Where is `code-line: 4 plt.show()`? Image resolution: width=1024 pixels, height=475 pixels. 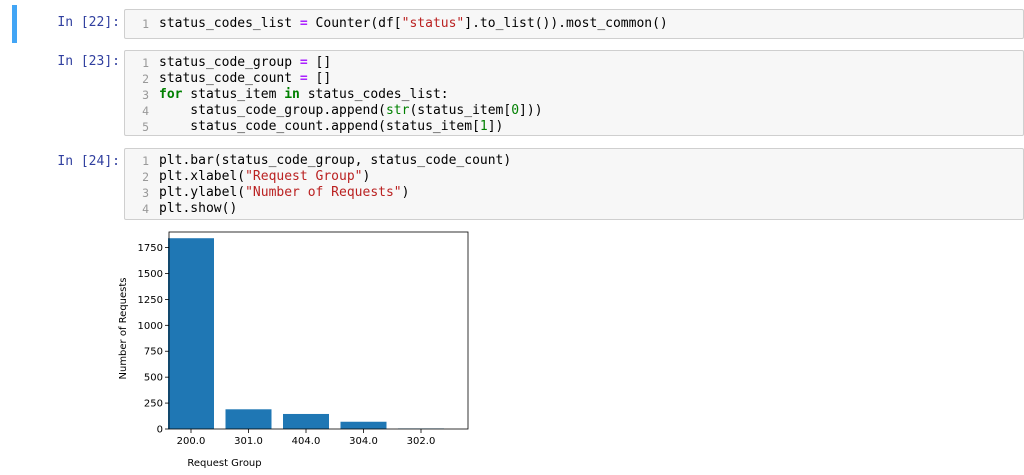 code-line: 4 plt.show() is located at coordinates (574, 209).